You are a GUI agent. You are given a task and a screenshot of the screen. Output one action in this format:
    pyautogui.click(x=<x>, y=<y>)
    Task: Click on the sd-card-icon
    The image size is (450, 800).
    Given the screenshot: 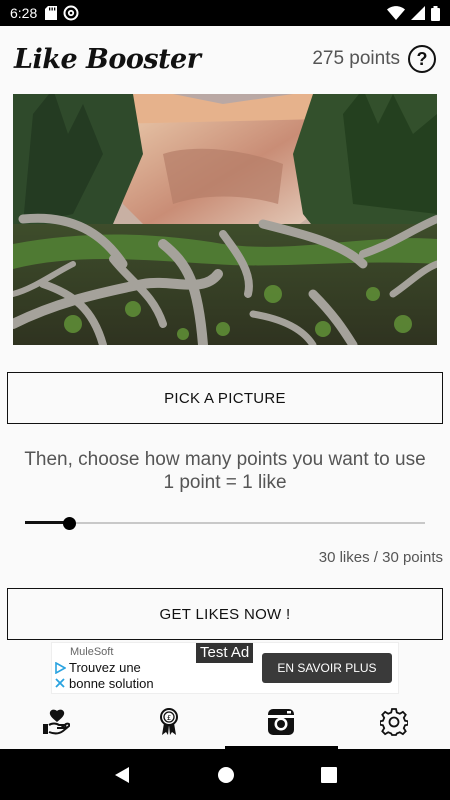 What is the action you would take?
    pyautogui.click(x=51, y=13)
    